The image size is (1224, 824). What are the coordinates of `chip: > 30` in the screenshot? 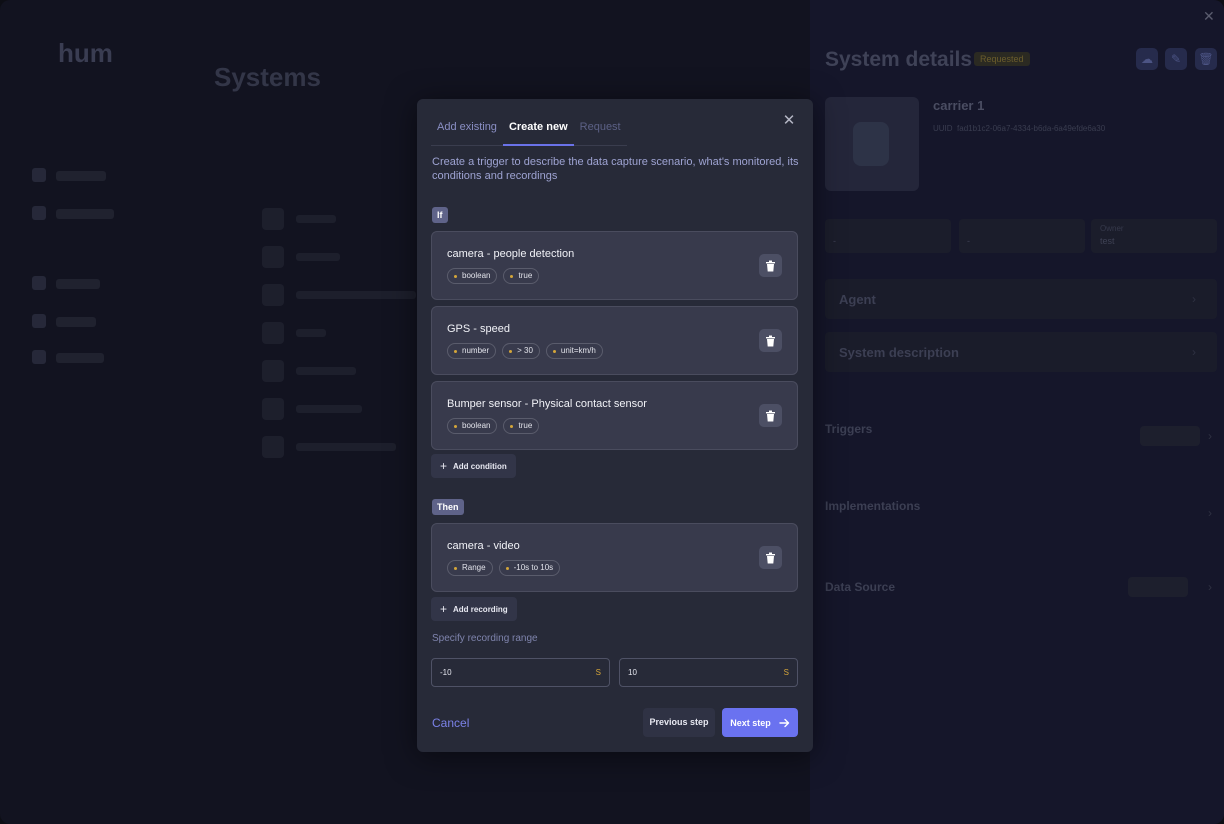 It's located at (521, 351).